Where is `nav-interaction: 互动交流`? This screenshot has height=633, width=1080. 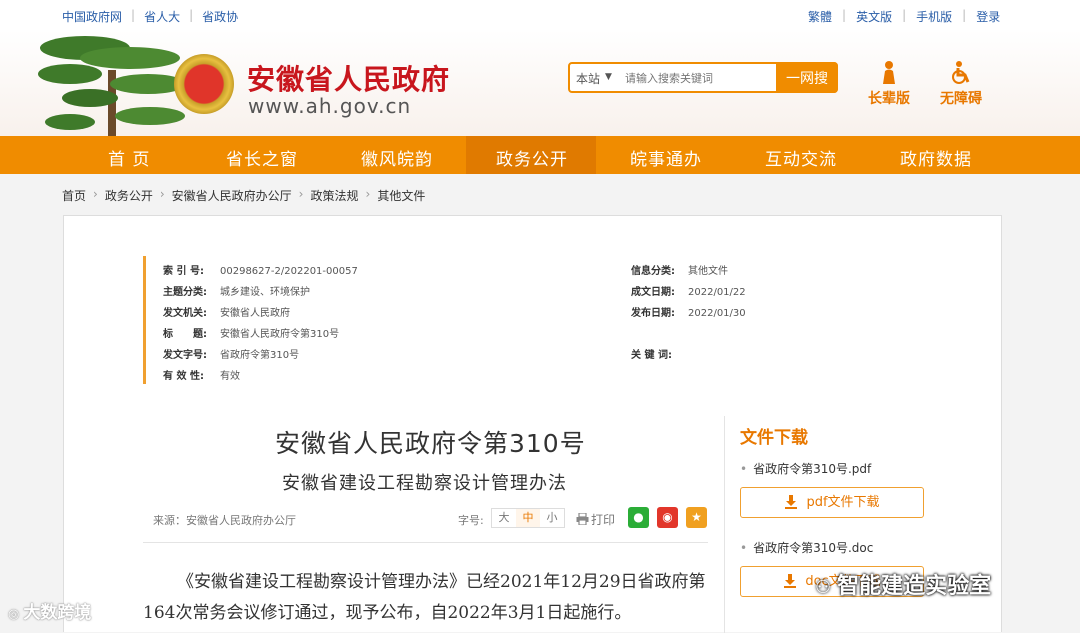
nav-interaction: 互动交流 is located at coordinates (801, 157).